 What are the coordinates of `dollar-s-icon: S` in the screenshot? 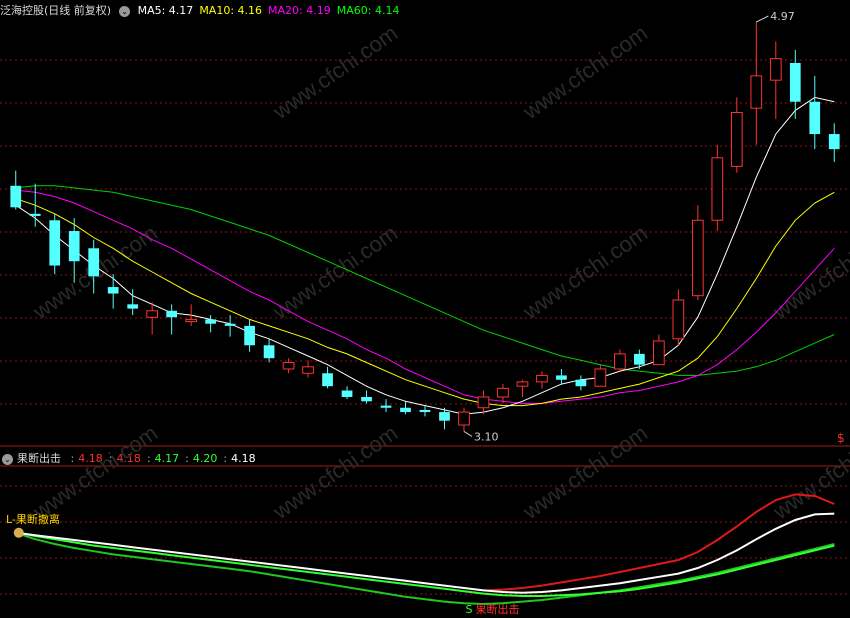 It's located at (468, 609).